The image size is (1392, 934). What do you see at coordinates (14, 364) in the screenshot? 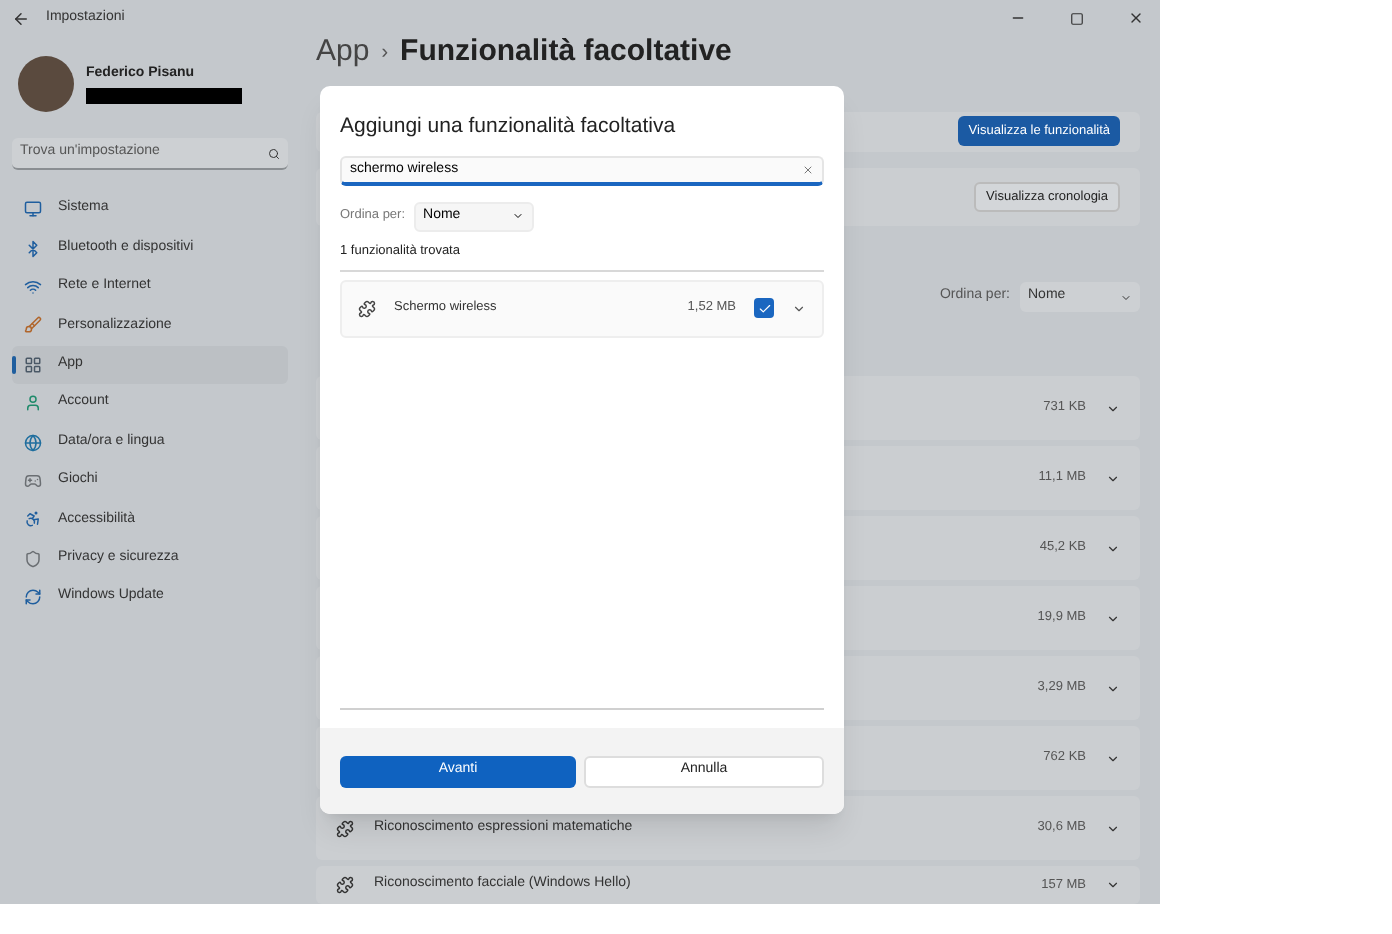
I see `selection-indicator` at bounding box center [14, 364].